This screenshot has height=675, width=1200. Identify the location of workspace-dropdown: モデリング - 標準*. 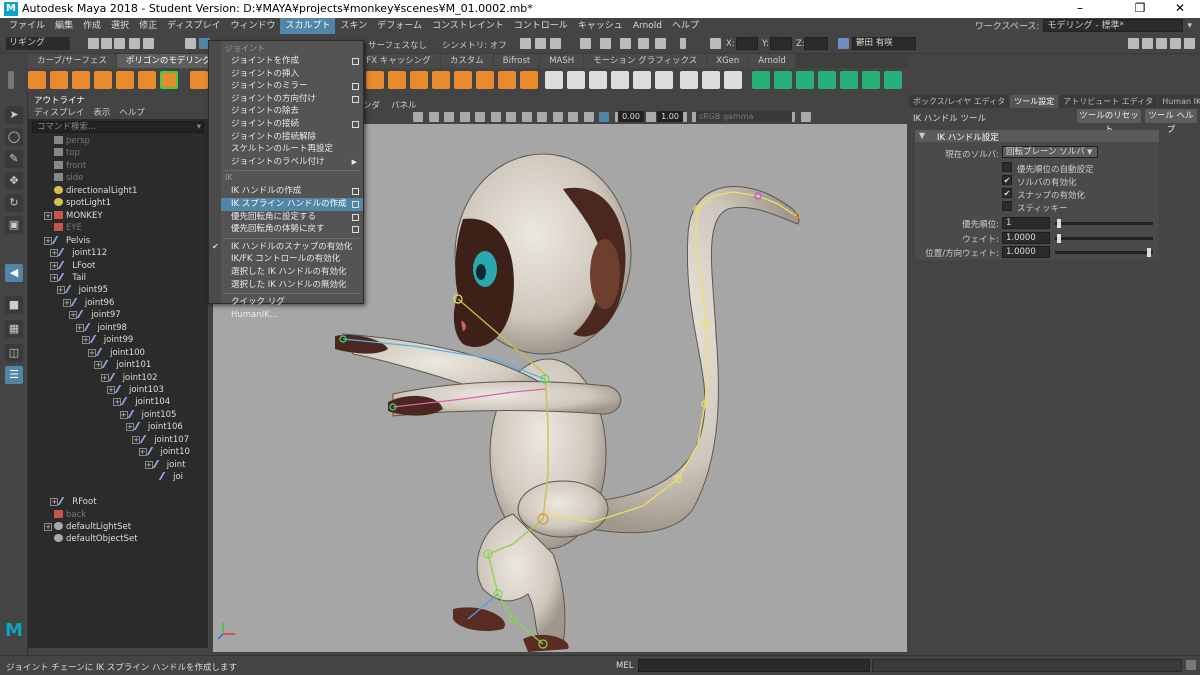
(1113, 25).